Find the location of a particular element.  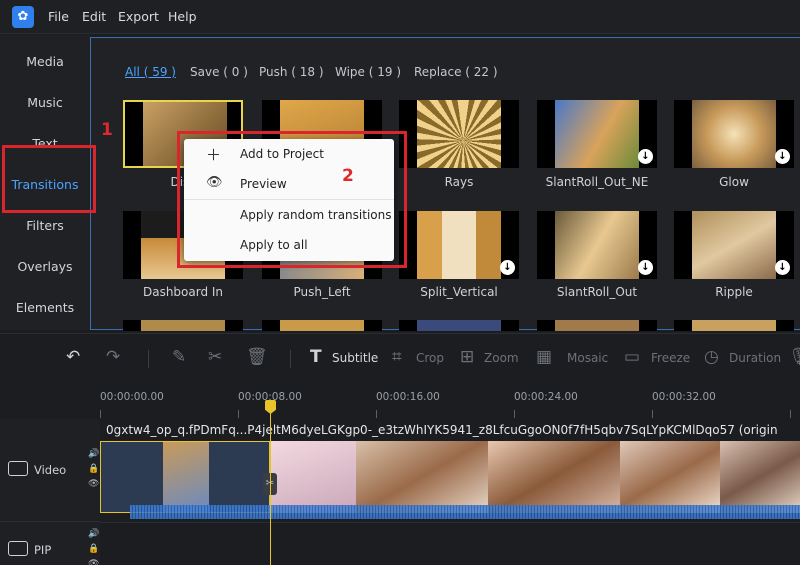

ruler-tick-label: 00:00:16.00 is located at coordinates (408, 397).